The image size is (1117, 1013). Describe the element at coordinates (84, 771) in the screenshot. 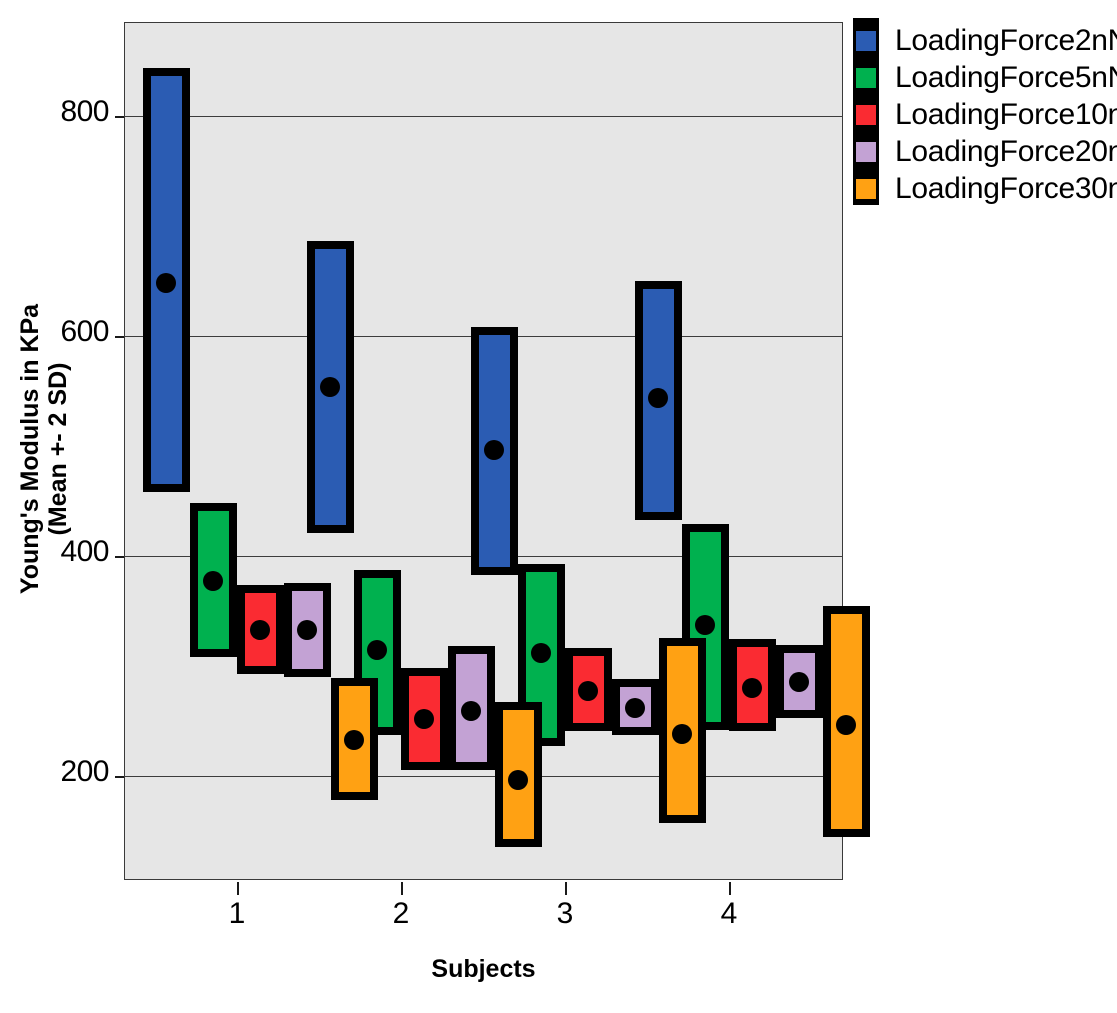

I see `y-tick-label: 200` at that location.